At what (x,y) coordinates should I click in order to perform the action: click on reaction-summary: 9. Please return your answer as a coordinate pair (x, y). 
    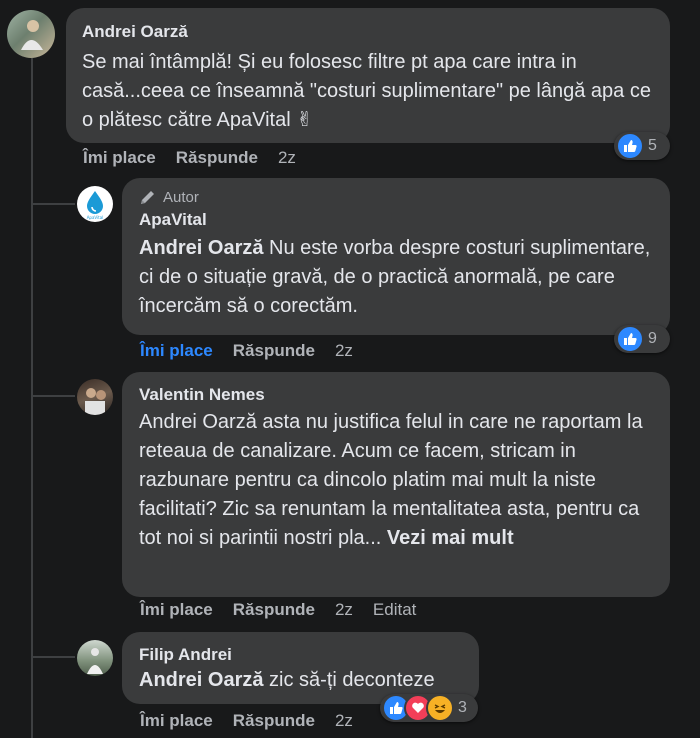
    Looking at the image, I should click on (642, 339).